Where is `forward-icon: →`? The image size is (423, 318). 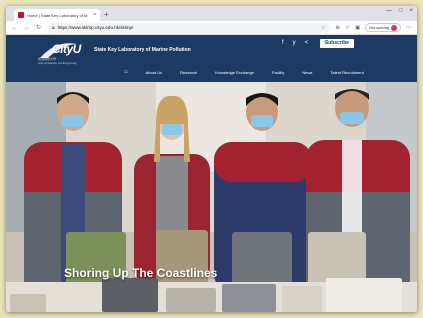
forward-icon: → is located at coordinates (26, 28).